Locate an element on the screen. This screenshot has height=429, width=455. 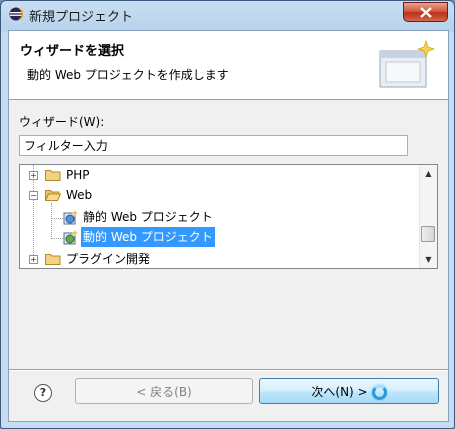
tree-item-label: 静的 Web プロジェクト is located at coordinates (148, 217).